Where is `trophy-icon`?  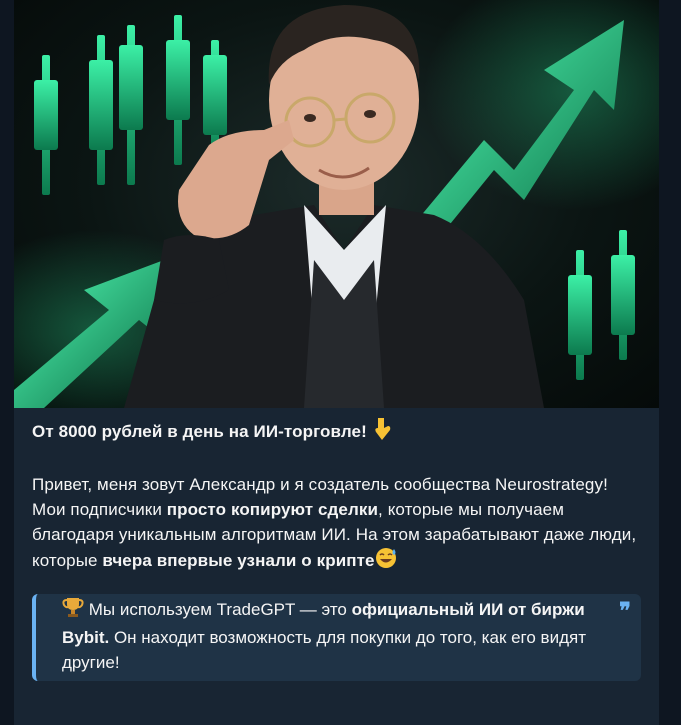
trophy-icon is located at coordinates (73, 610).